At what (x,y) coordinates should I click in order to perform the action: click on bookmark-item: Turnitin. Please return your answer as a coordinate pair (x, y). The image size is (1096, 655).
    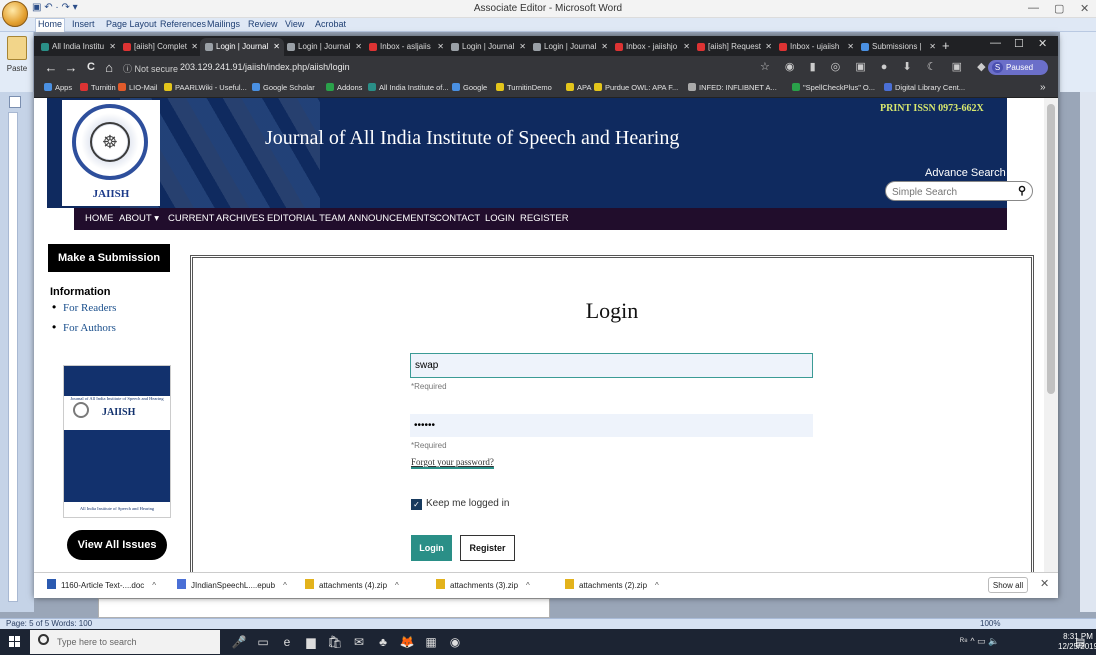
    Looking at the image, I should click on (98, 87).